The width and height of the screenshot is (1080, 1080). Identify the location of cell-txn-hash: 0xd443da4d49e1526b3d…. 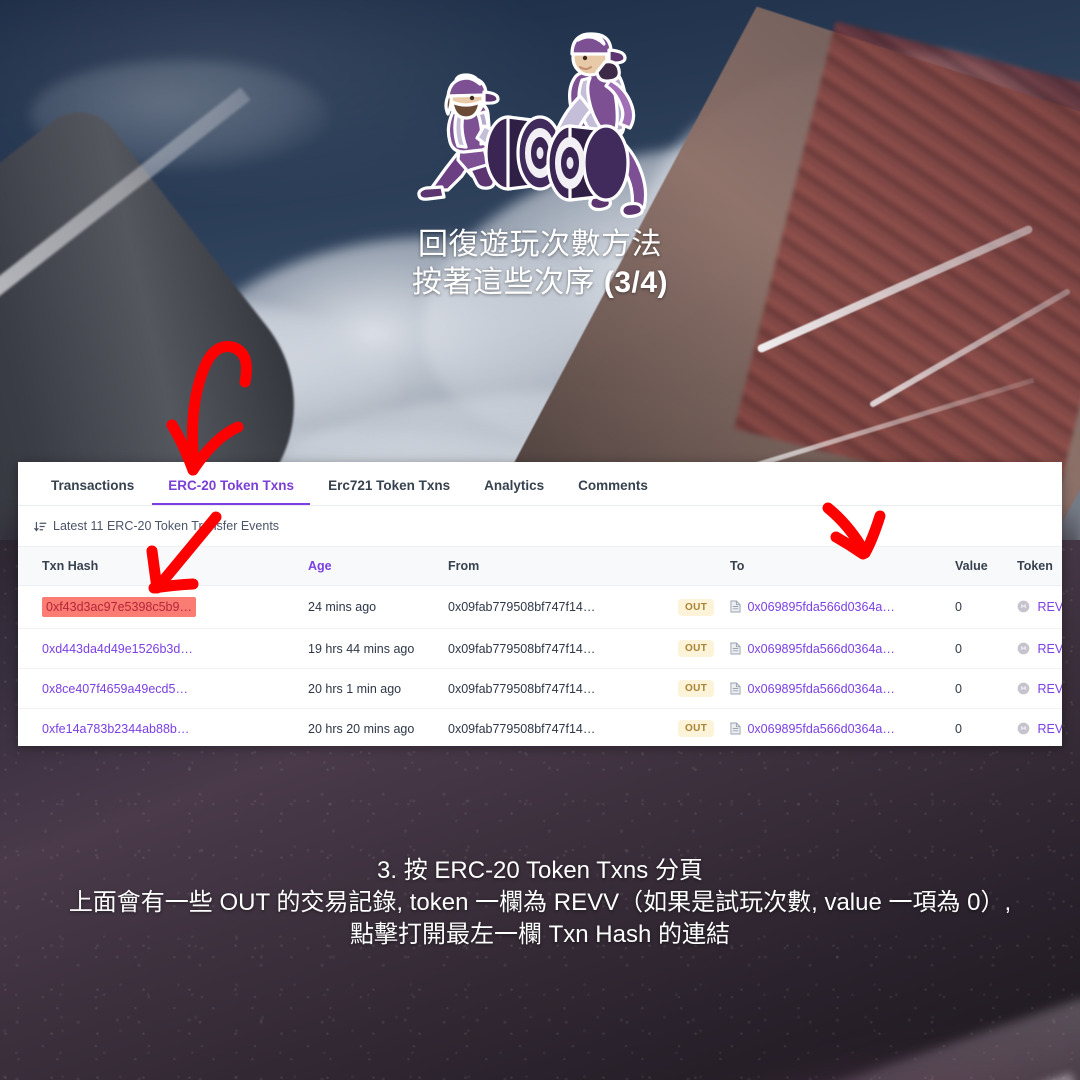
(163, 648).